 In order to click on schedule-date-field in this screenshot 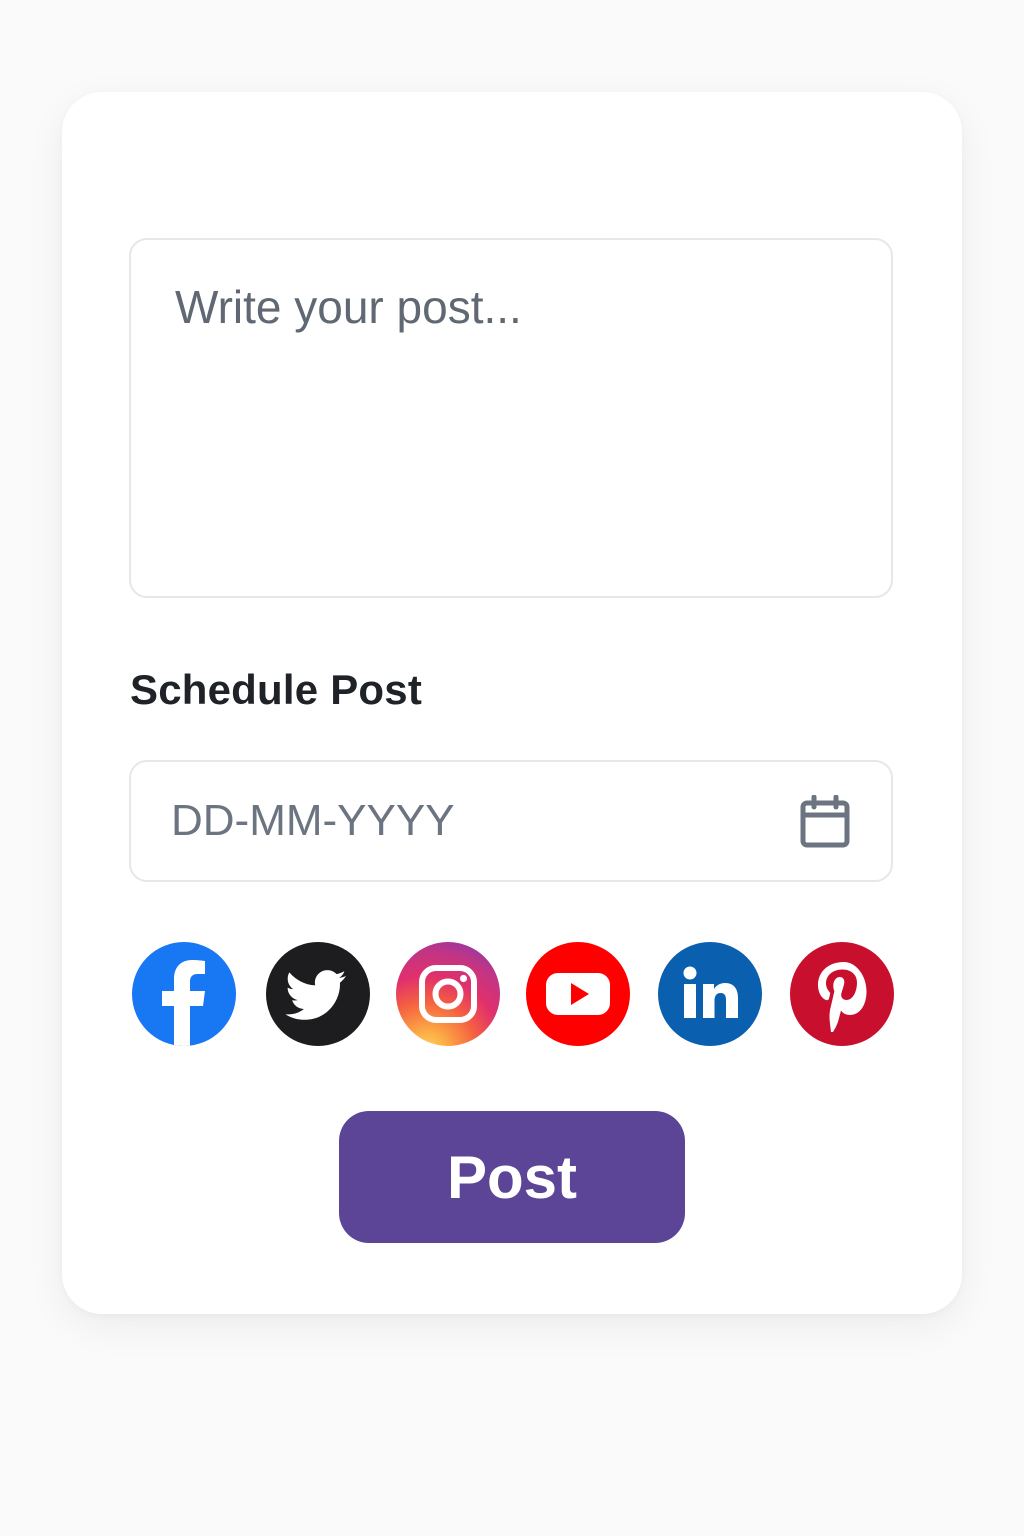, I will do `click(511, 821)`.